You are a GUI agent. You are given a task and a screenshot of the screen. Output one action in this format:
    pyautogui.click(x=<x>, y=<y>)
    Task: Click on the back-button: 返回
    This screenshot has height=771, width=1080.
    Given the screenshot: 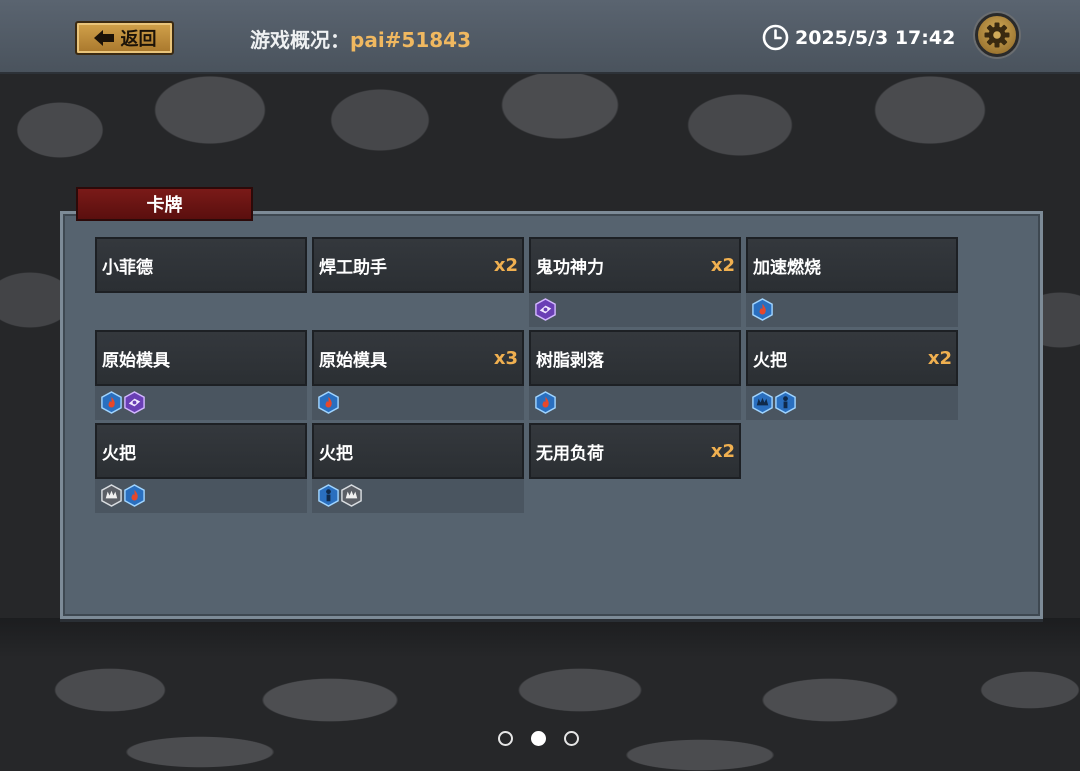 What is the action you would take?
    pyautogui.click(x=124, y=38)
    